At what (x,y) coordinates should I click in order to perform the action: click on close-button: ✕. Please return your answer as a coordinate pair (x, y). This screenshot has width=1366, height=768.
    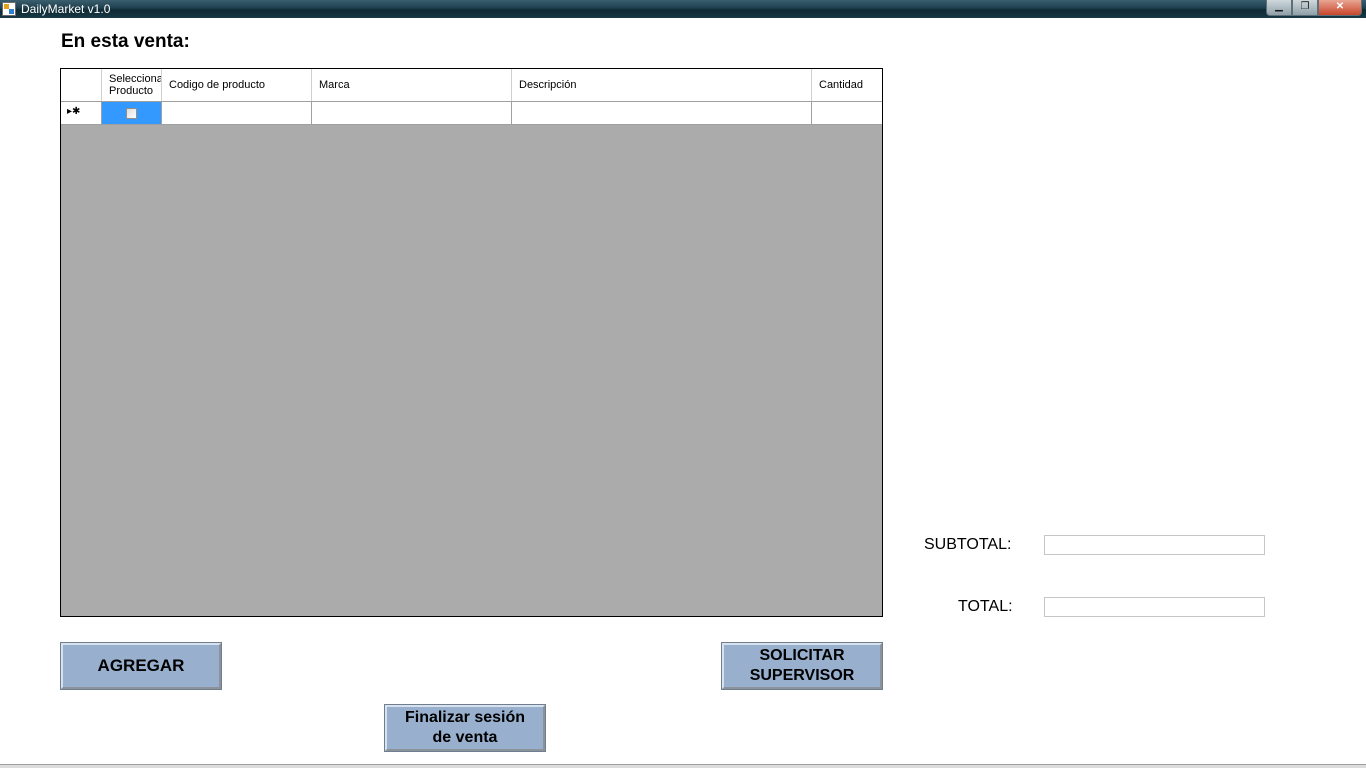
    Looking at the image, I should click on (1340, 8).